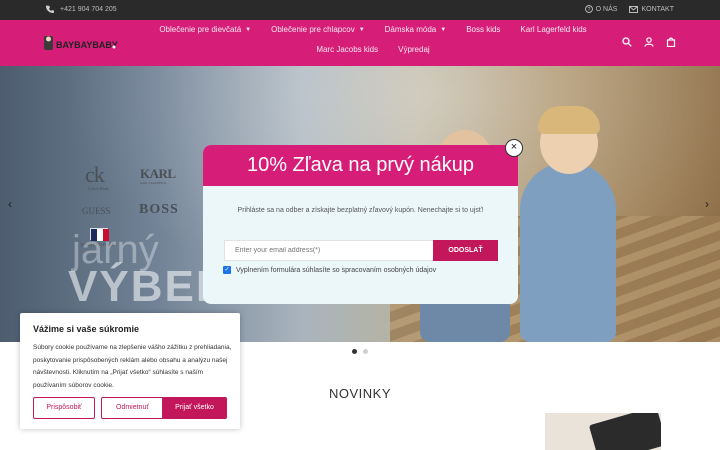 This screenshot has width=720, height=450. I want to click on phone-number: +421 904 704 205, so click(88, 9).